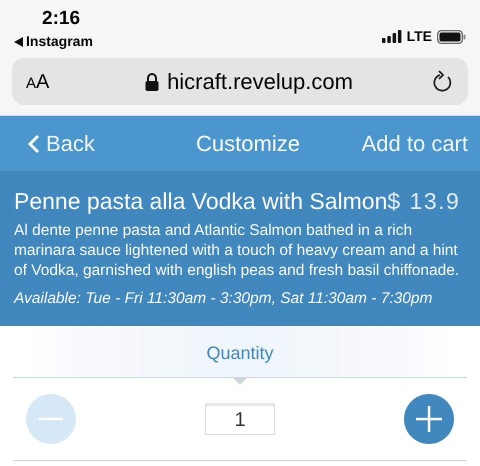  I want to click on product-description: Al dente penne pasta and Atlantic Salmon bathed in a rich marinara sauce lightened with a touch of heavy cream and a hint of Vodka, garnished with english peas and fresh basil chiffonade., so click(237, 251).